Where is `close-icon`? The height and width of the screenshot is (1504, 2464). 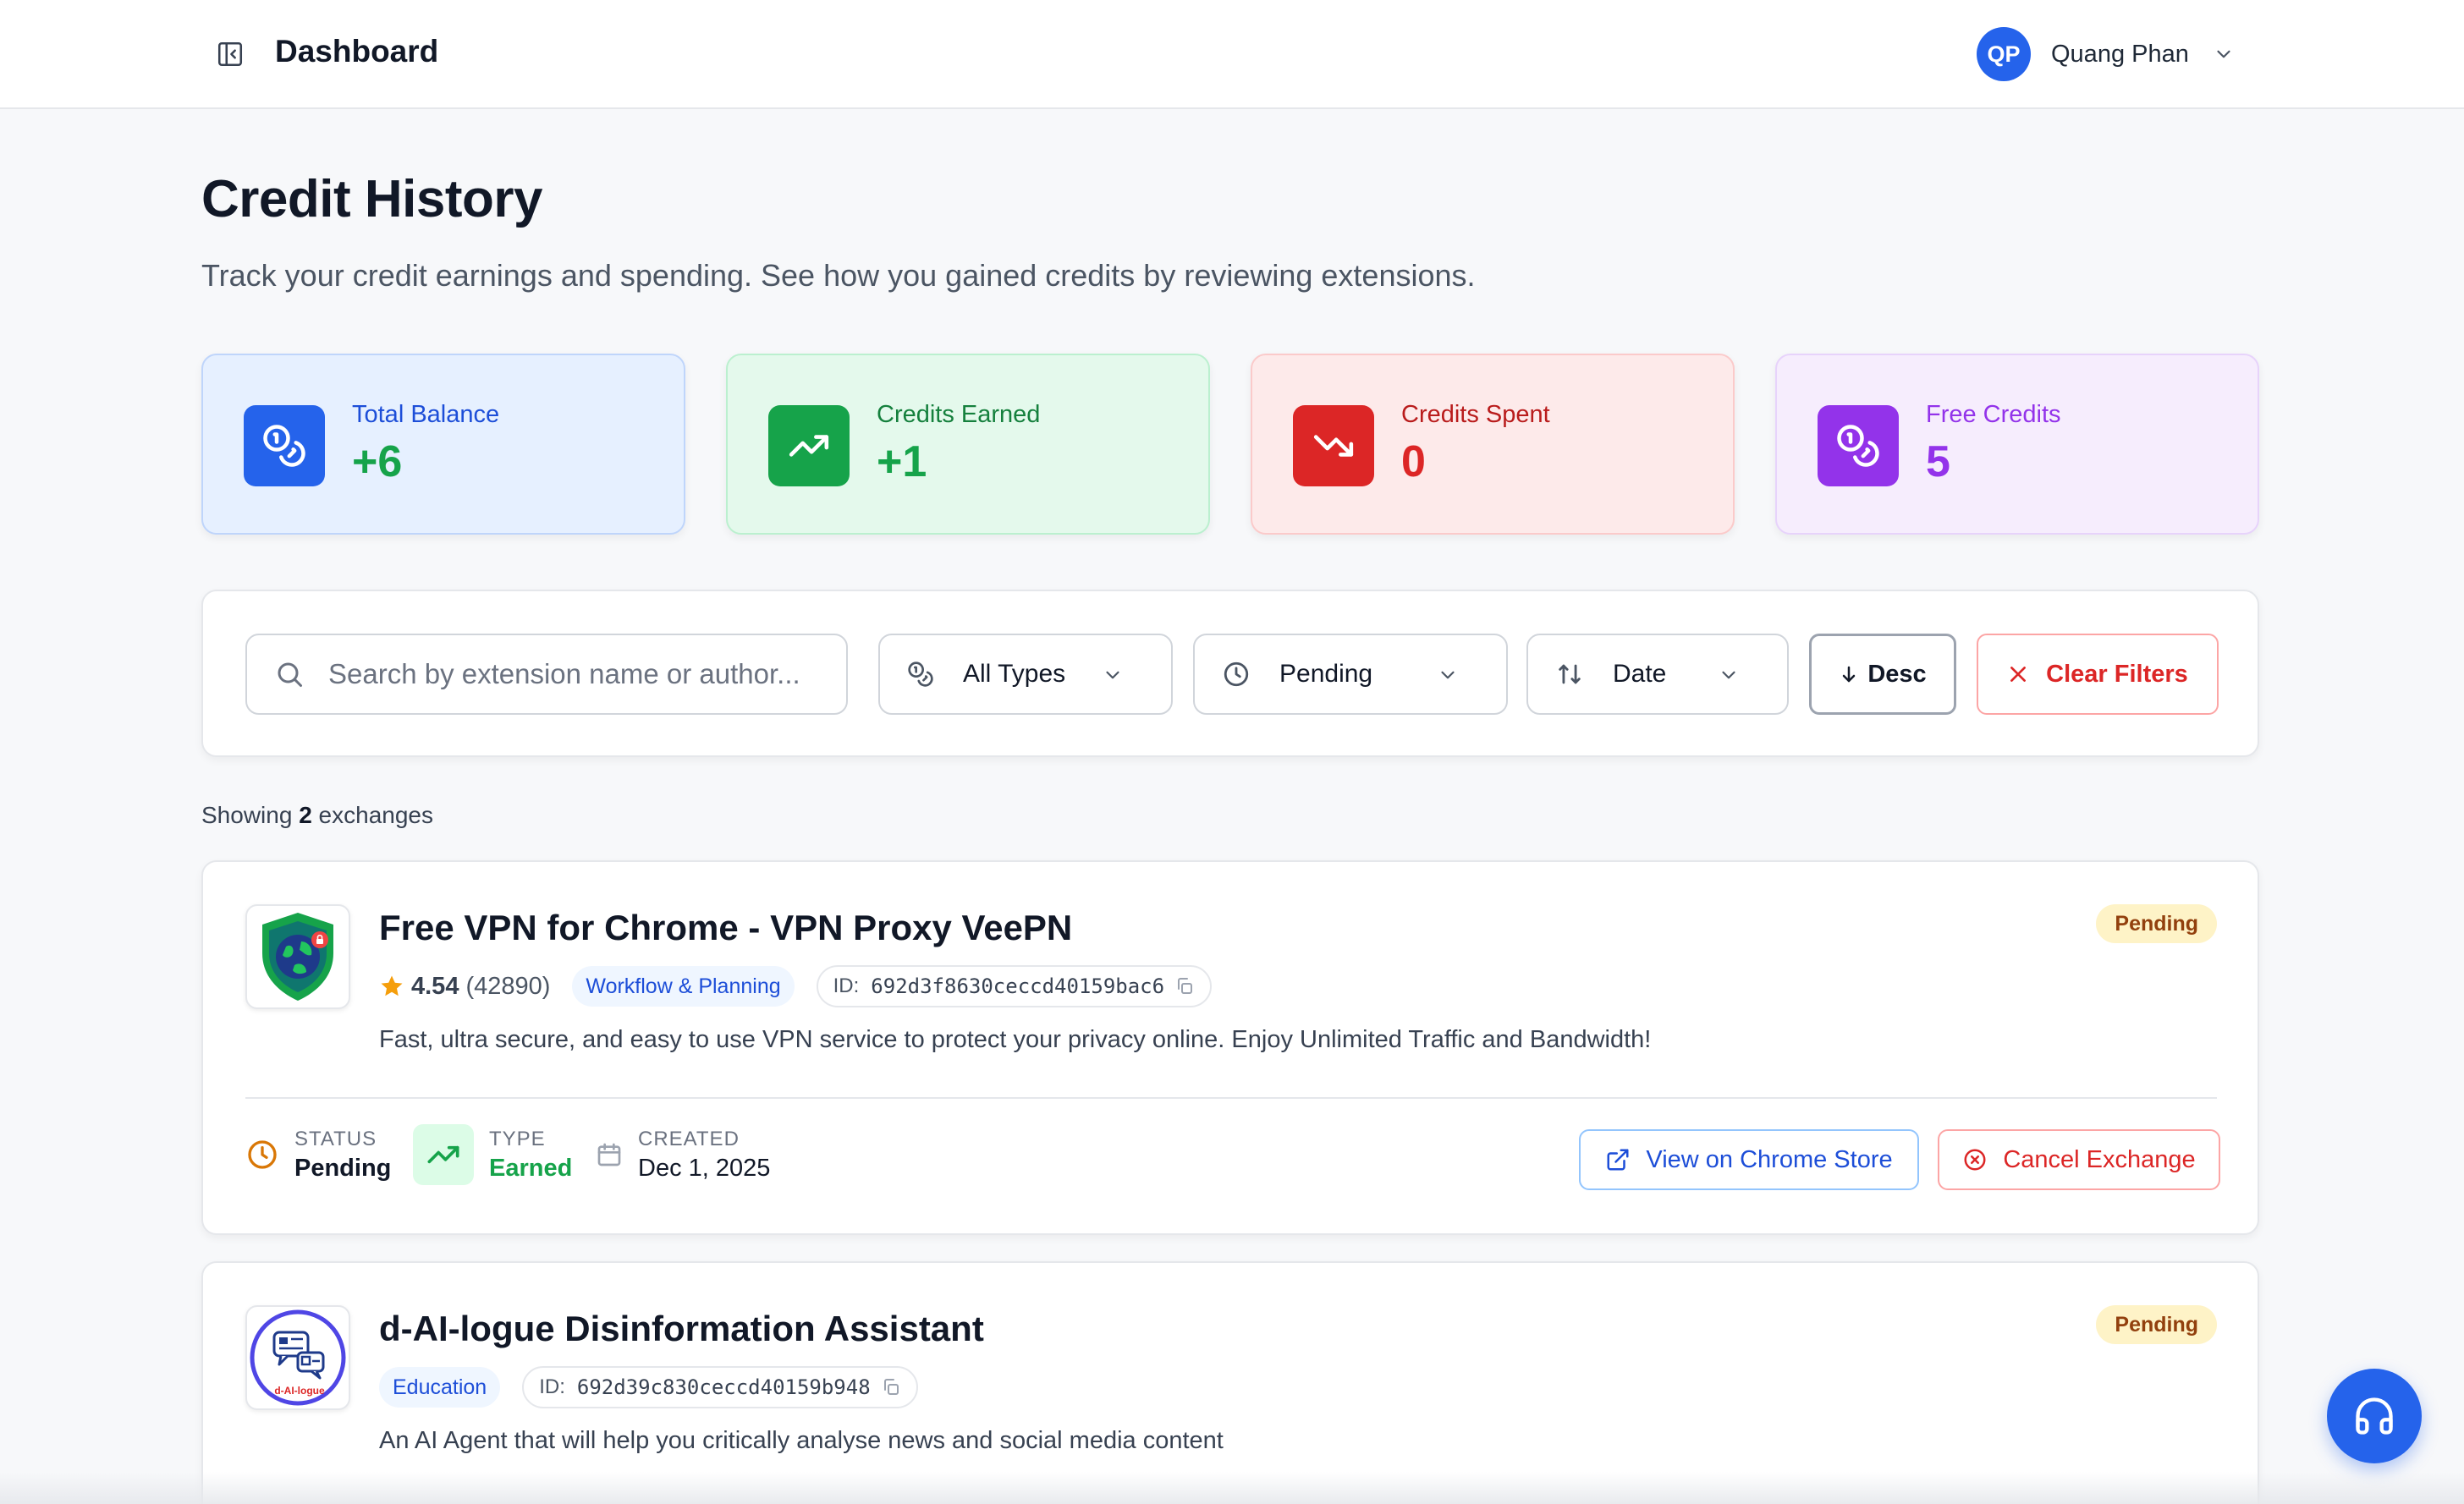
close-icon is located at coordinates (2018, 674).